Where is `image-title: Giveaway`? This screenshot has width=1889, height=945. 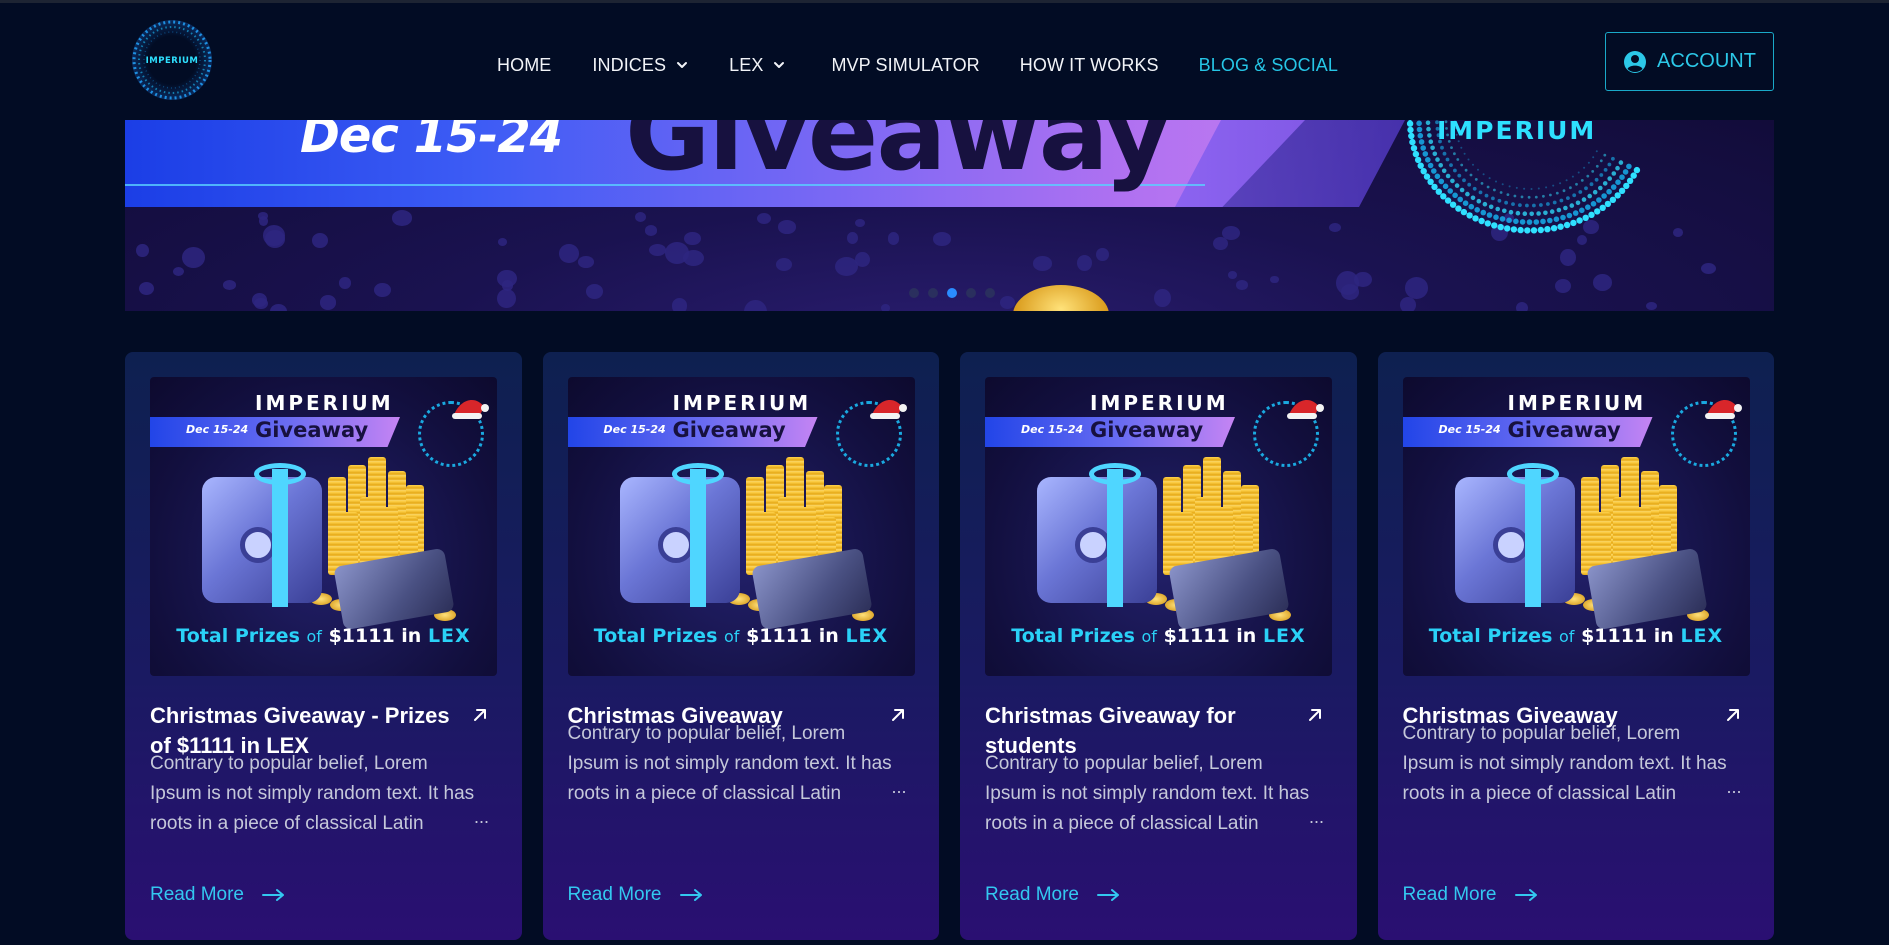
image-title: Giveaway is located at coordinates (312, 430).